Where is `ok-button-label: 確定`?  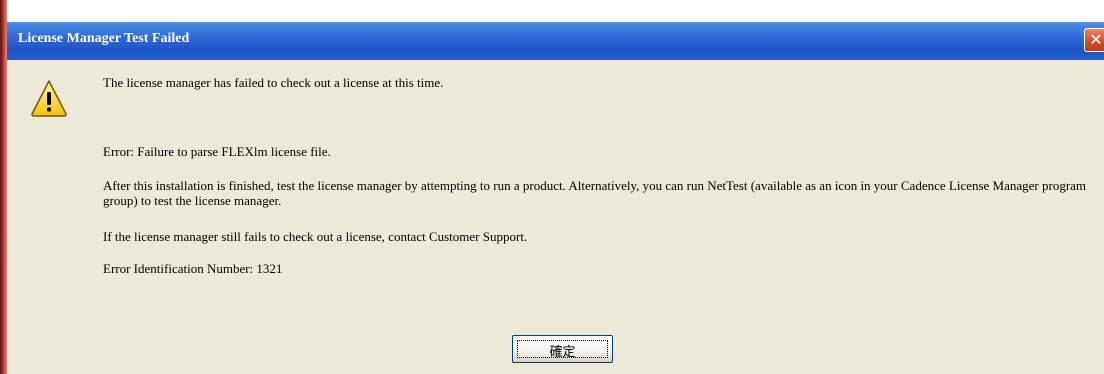 ok-button-label: 確定 is located at coordinates (562, 352).